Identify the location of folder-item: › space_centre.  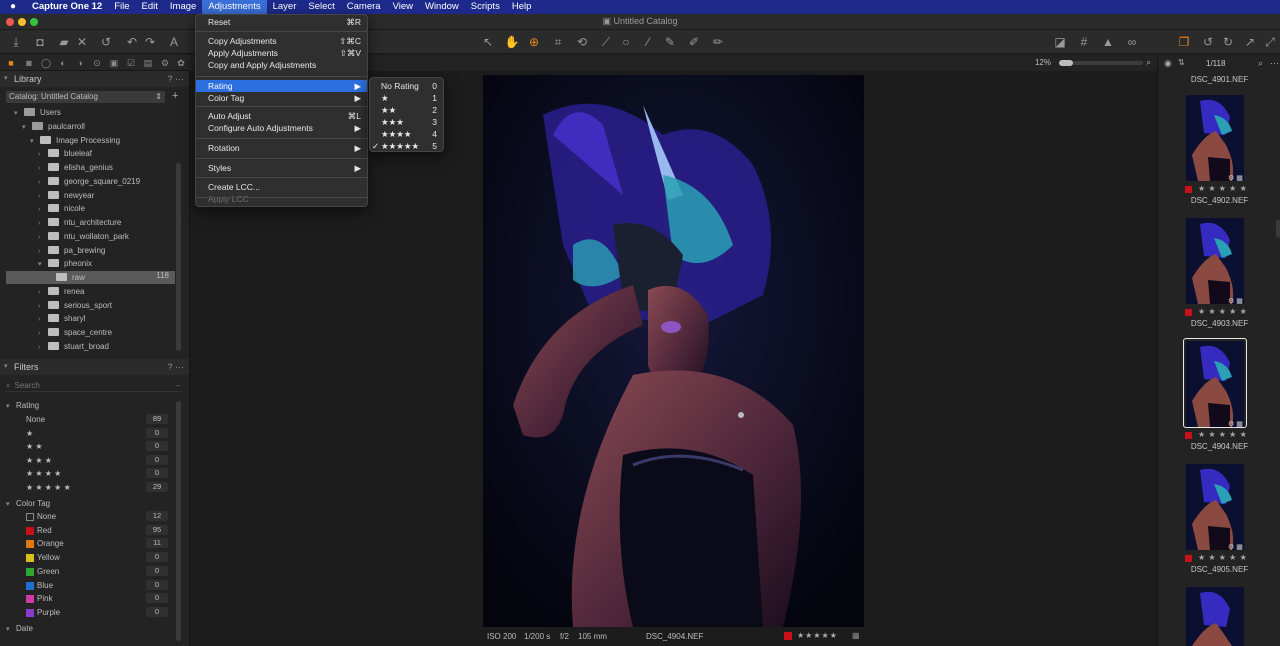
(75, 332).